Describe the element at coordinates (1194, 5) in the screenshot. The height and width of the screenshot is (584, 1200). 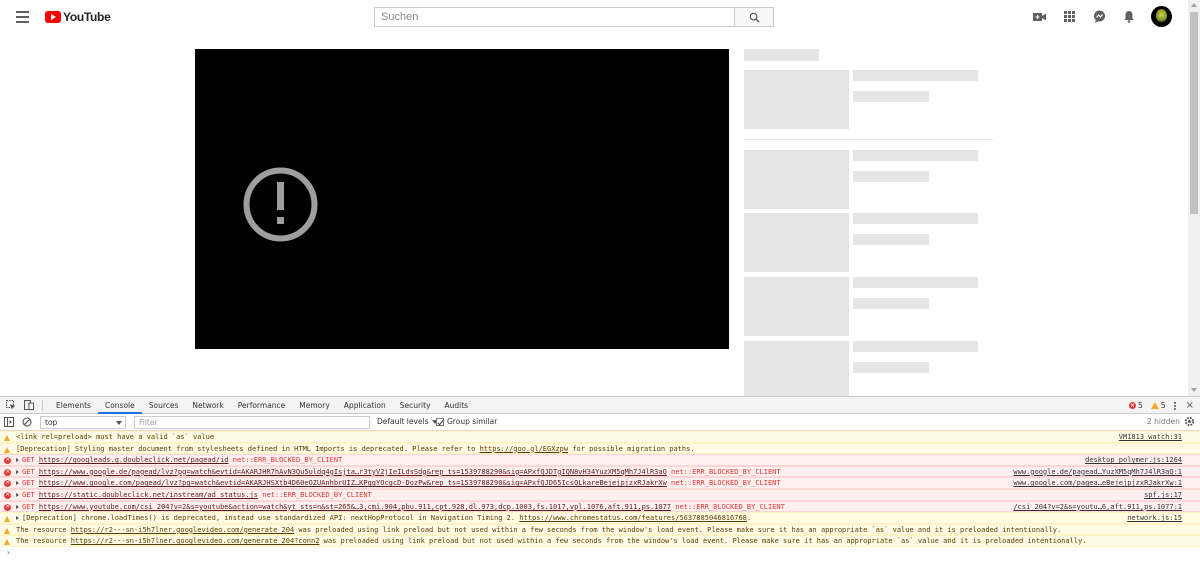
I see `scroll-up-arrow-icon` at that location.